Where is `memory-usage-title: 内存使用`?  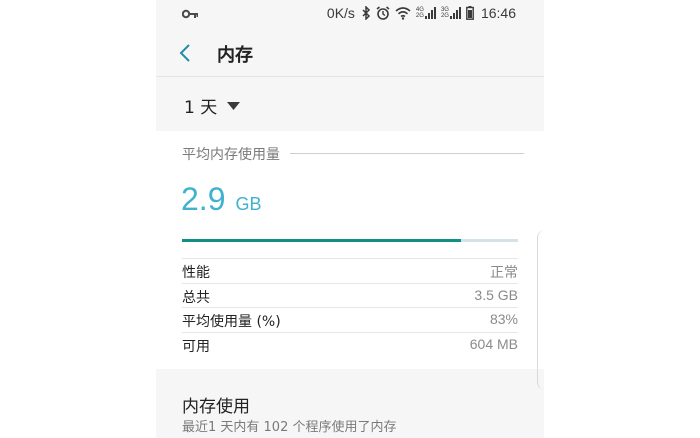 memory-usage-title: 内存使用 is located at coordinates (216, 407).